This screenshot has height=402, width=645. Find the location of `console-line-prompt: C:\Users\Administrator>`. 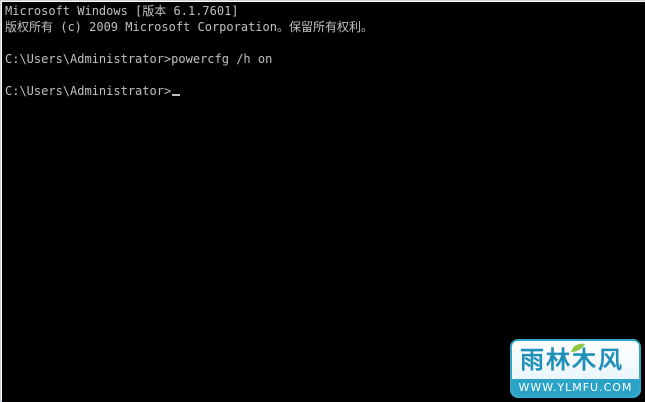

console-line-prompt: C:\Users\Administrator> is located at coordinates (93, 91).